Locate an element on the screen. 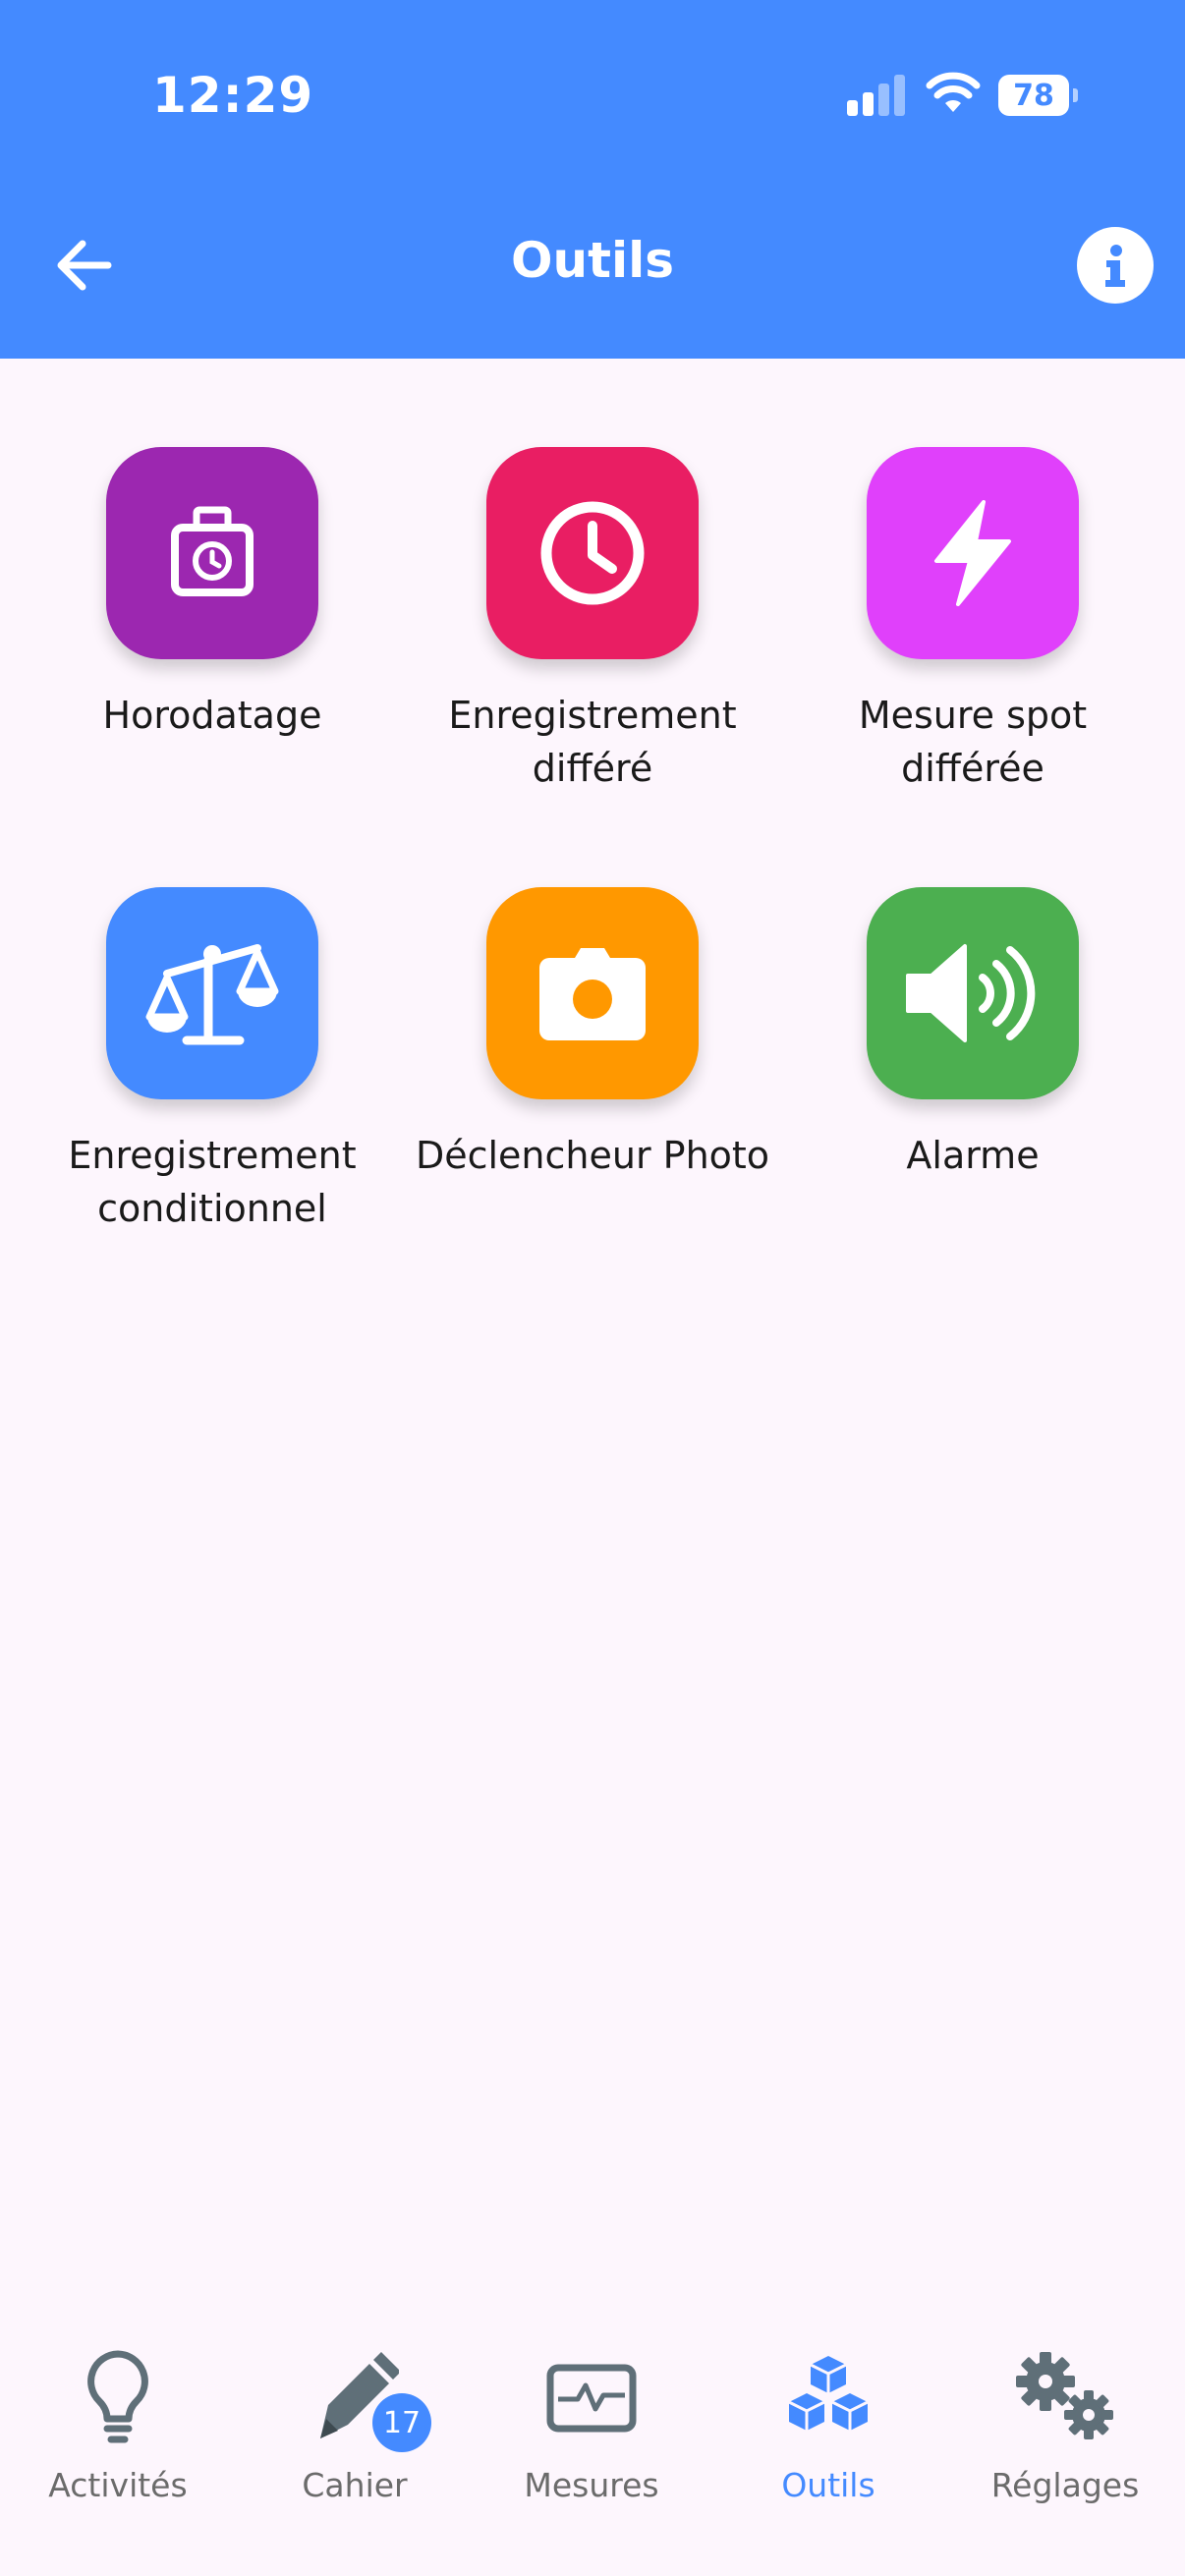 The height and width of the screenshot is (2576, 1185). monitor-pulse-icon is located at coordinates (592, 2398).